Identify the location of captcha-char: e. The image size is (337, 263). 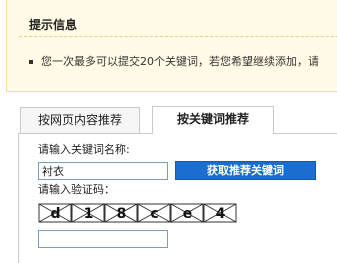
(188, 214).